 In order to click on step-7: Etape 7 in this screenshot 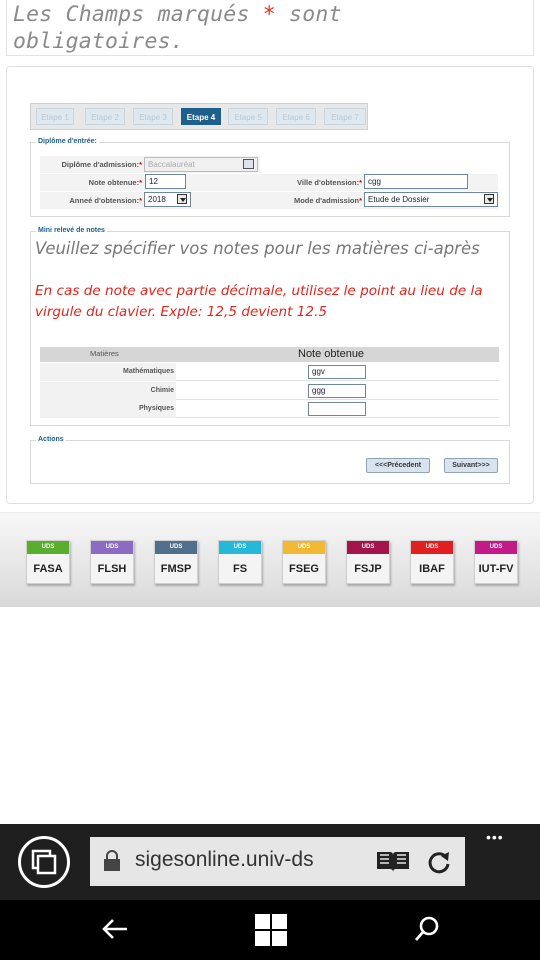, I will do `click(345, 116)`.